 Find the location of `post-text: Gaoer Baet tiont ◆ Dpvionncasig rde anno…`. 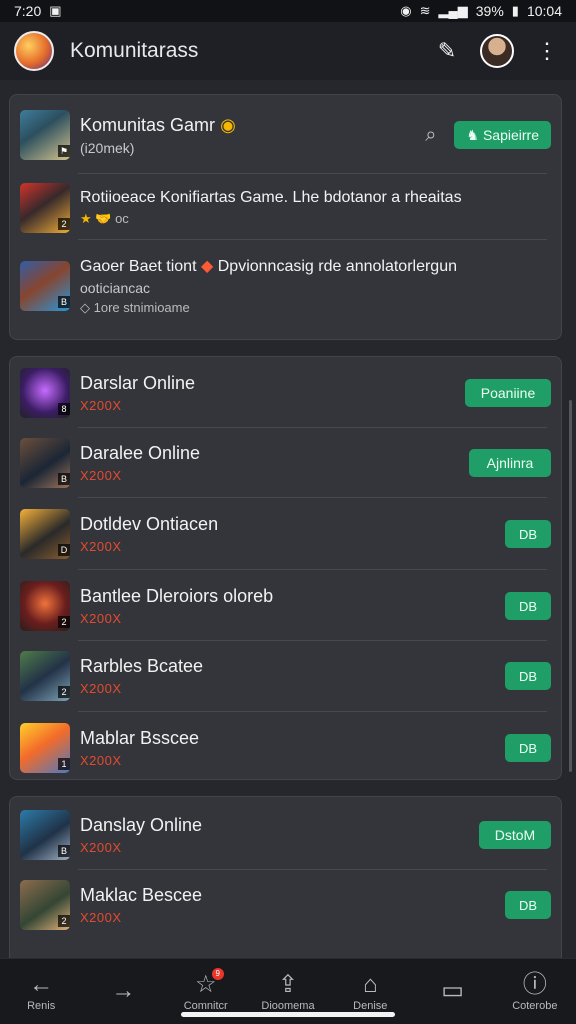

post-text: Gaoer Baet tiont ◆ Dpvionncasig rde anno… is located at coordinates (315, 286).